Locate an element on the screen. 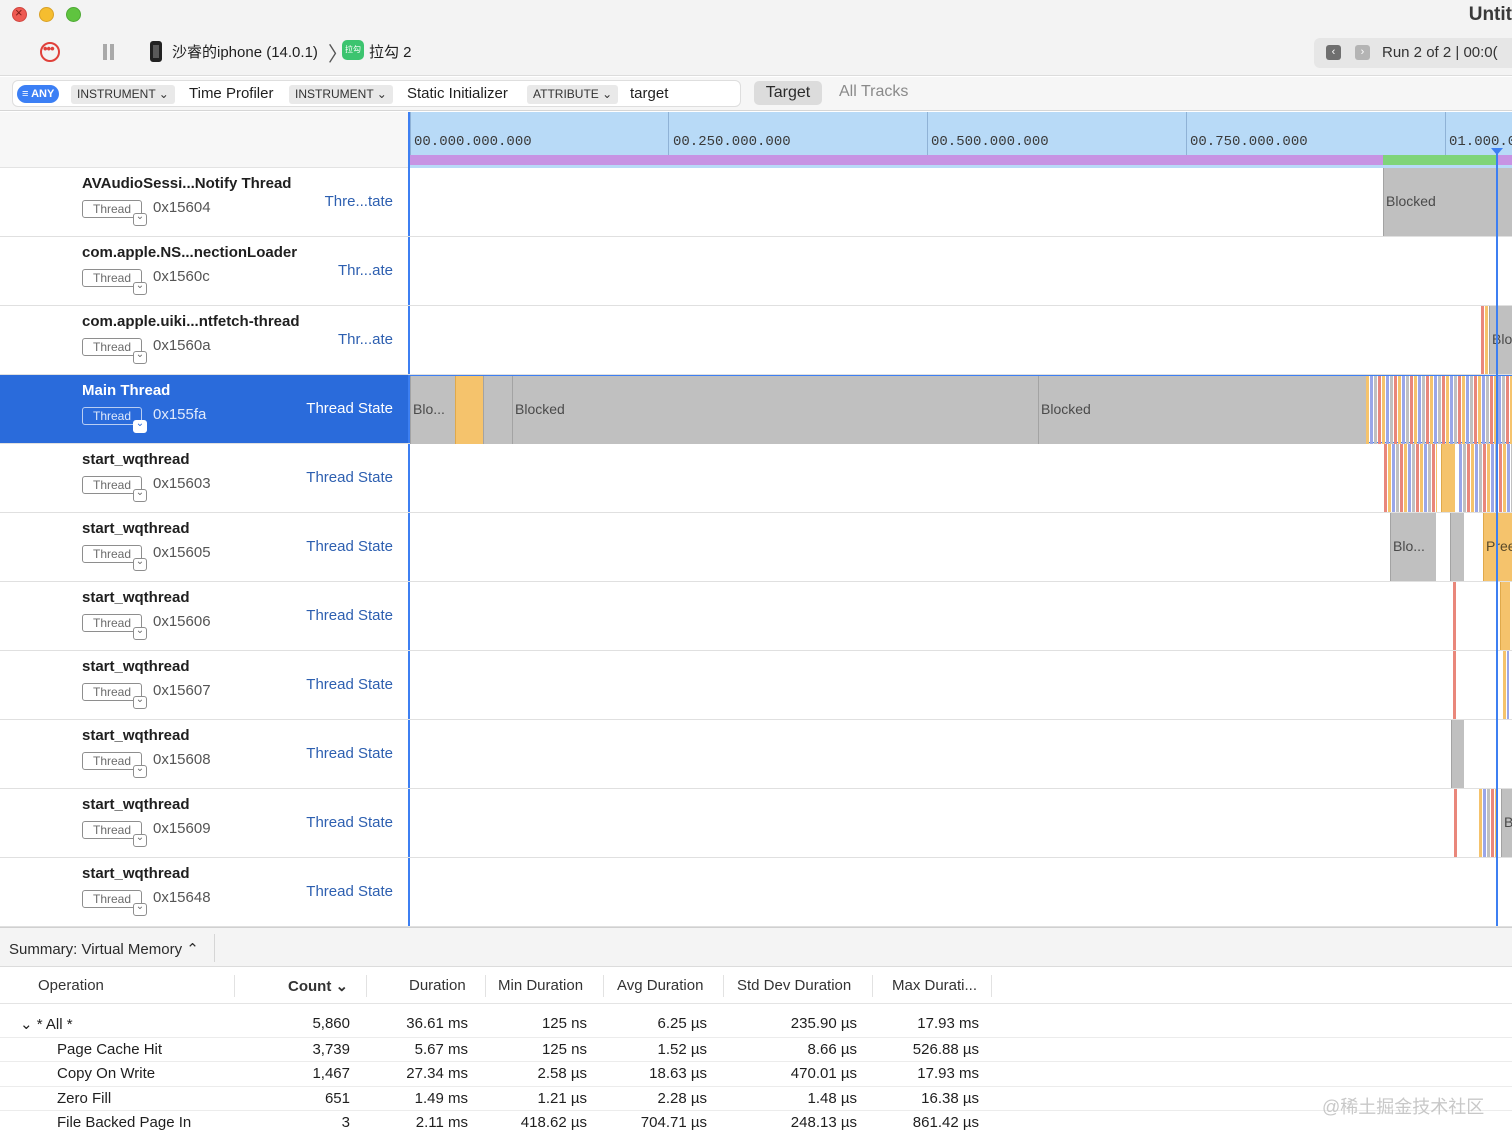  thread-track: start_wqthread Thread 0x15603 Thread State is located at coordinates (756, 478).